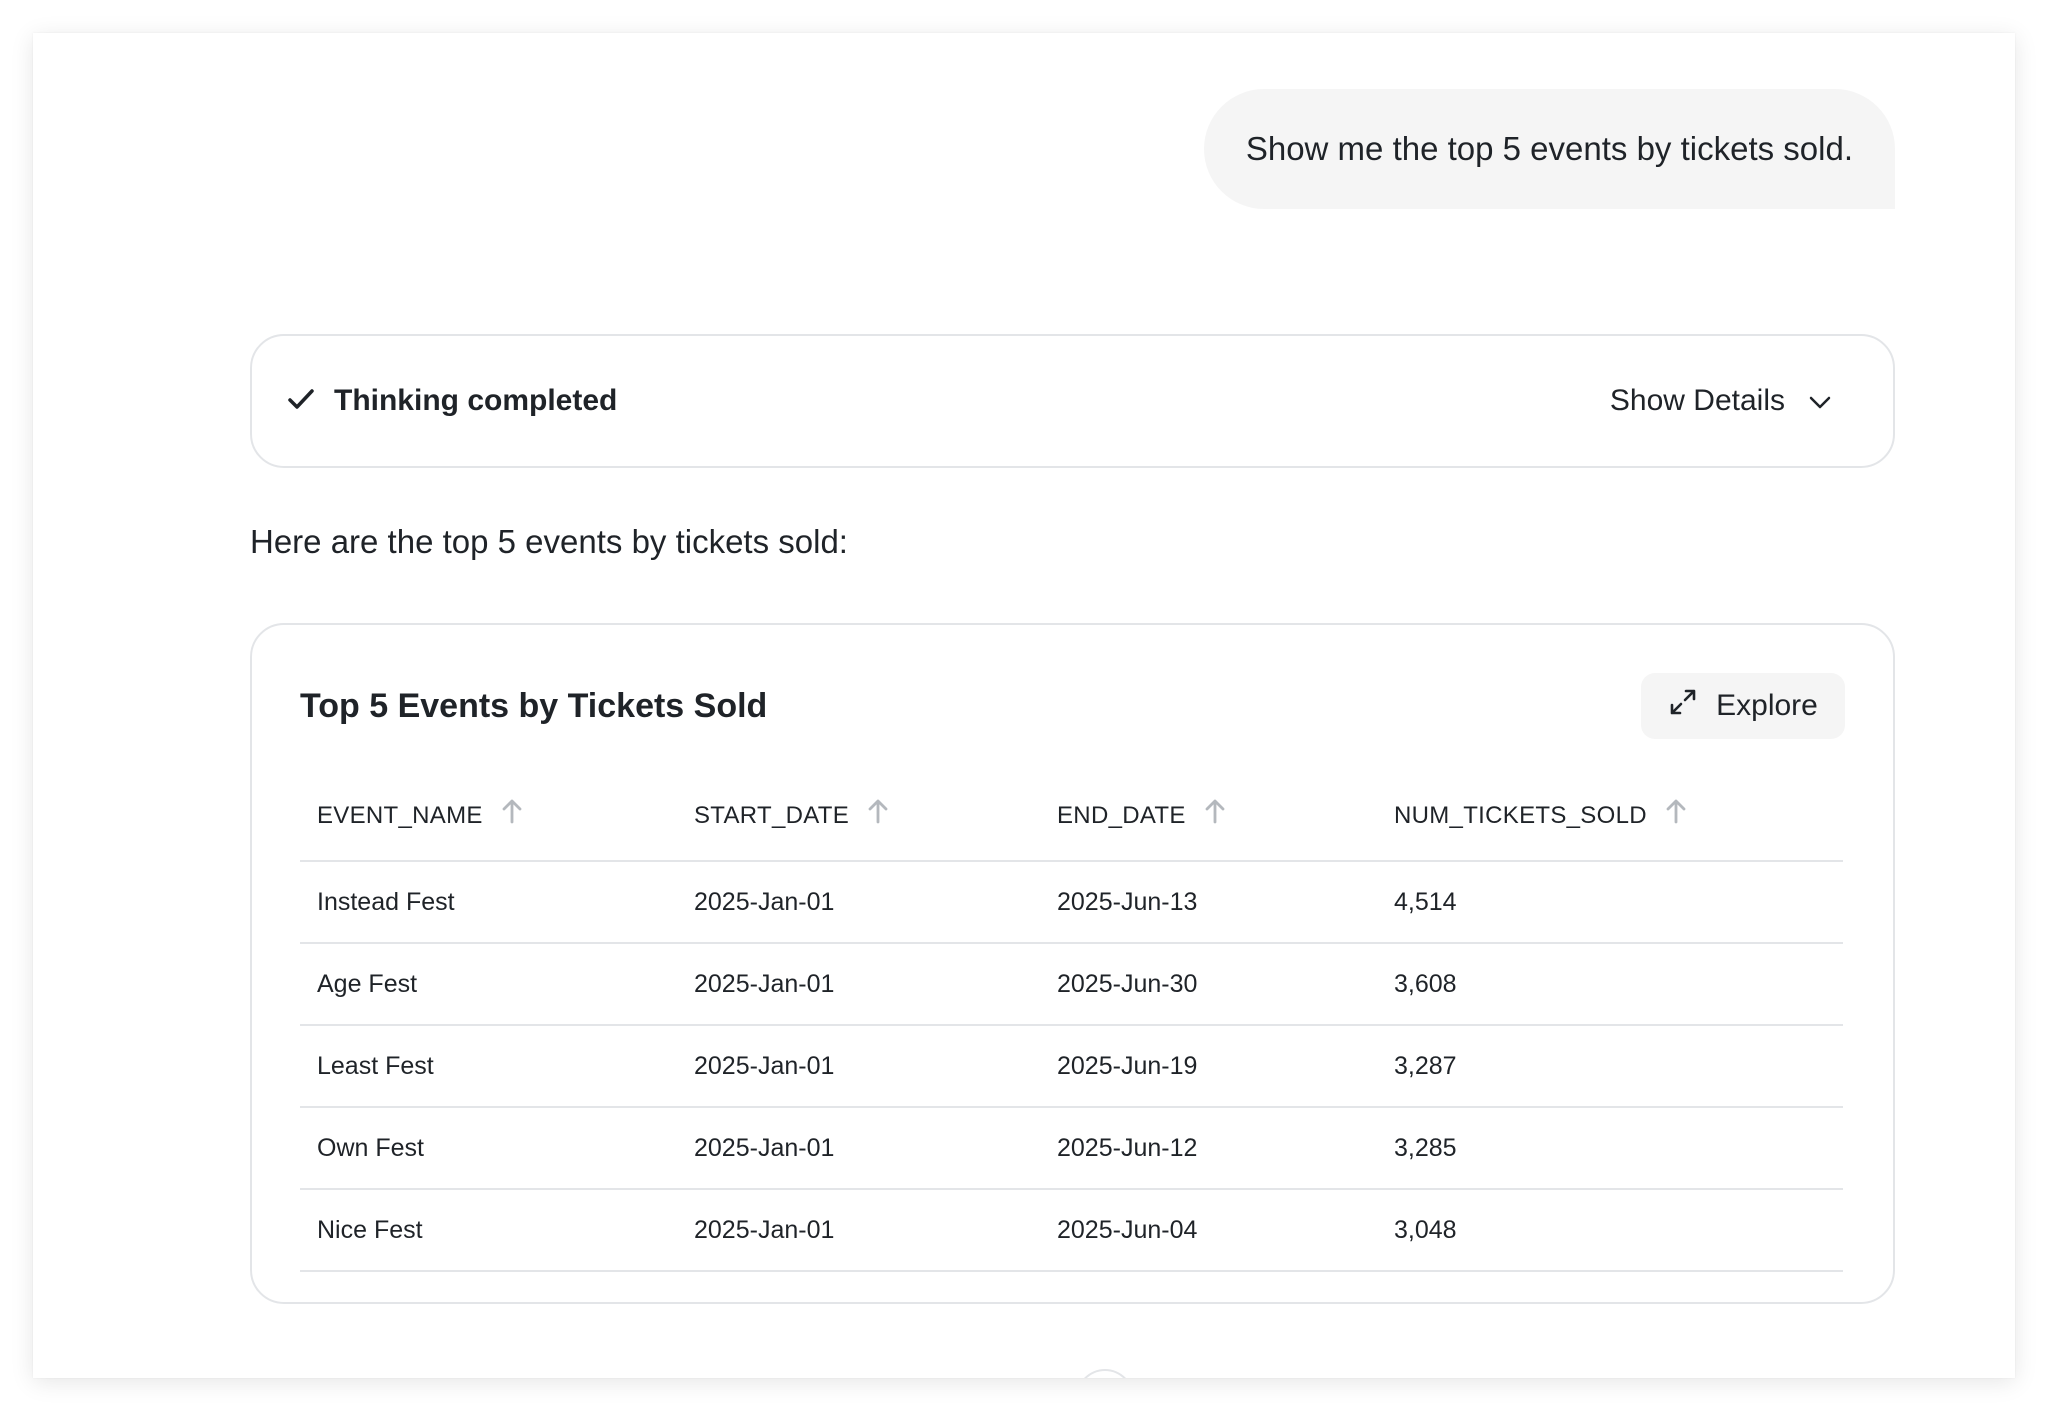 This screenshot has height=1411, width=2048. I want to click on cell-num-tickets-sold: 3,285, so click(1610, 1148).